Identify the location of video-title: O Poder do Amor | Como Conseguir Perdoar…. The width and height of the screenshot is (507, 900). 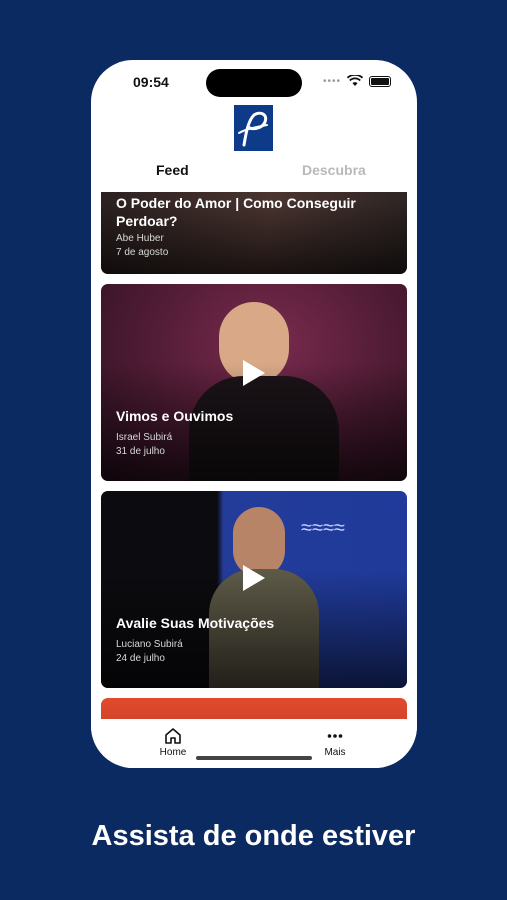
(236, 212).